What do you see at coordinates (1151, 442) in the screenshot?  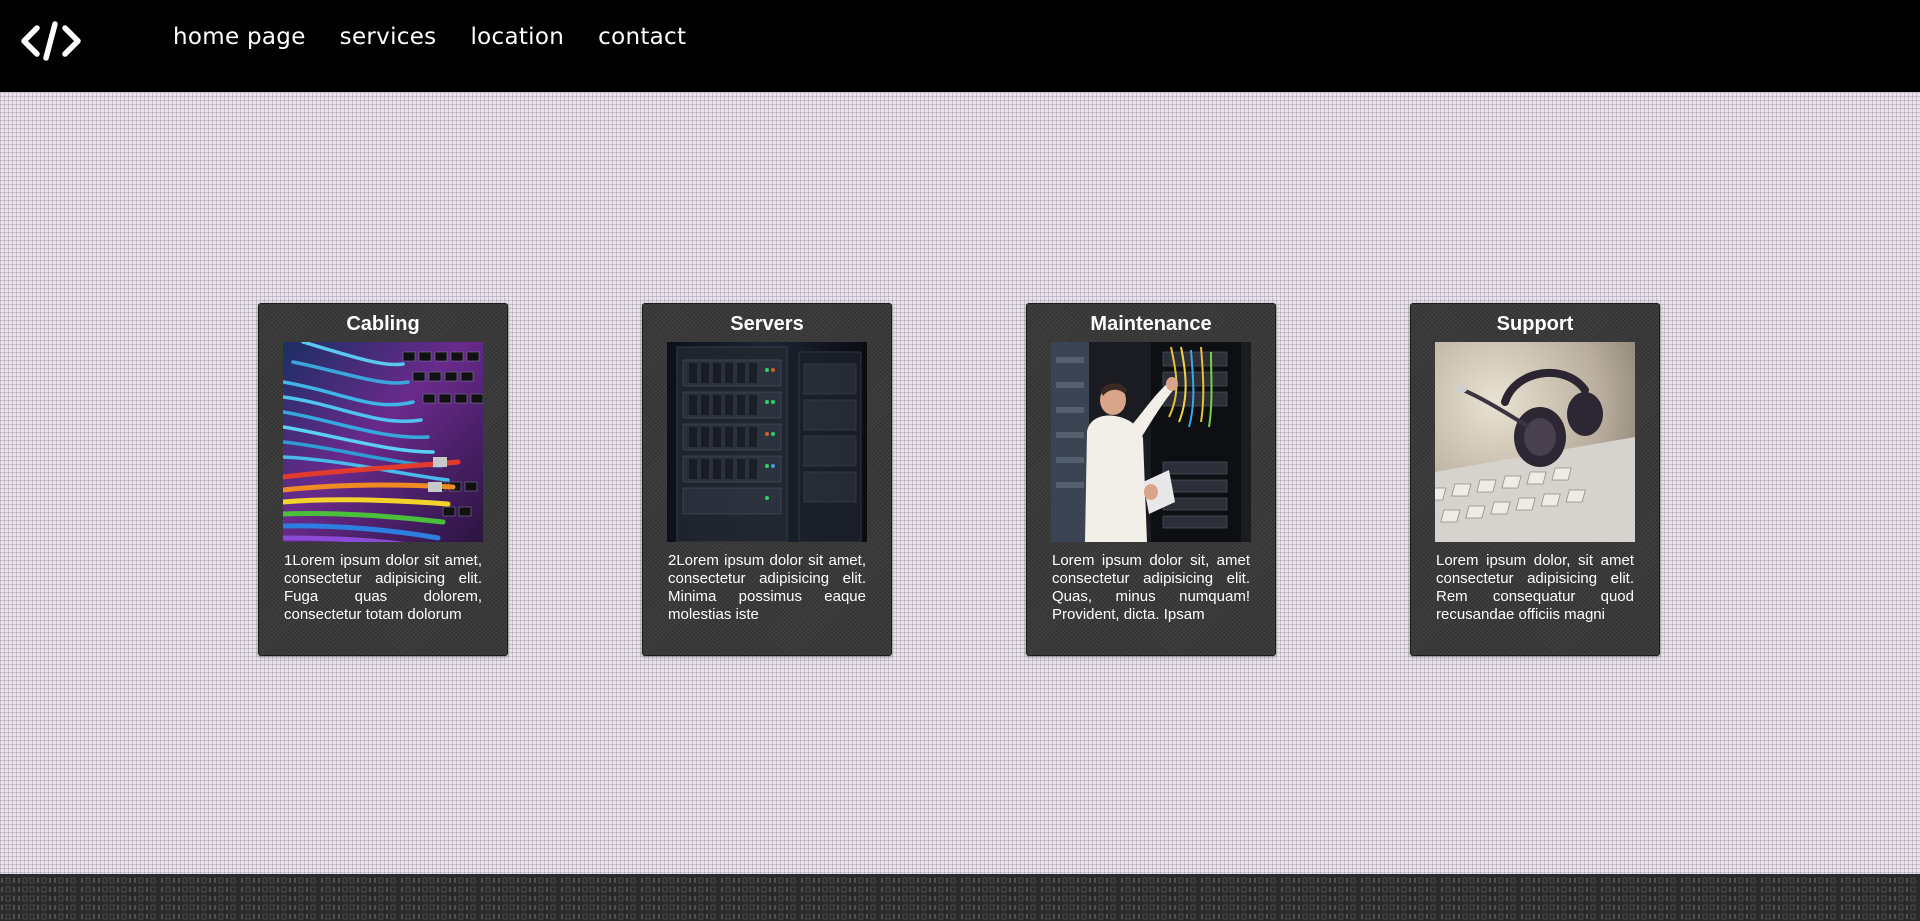 I see `technician-at-rack-photo` at bounding box center [1151, 442].